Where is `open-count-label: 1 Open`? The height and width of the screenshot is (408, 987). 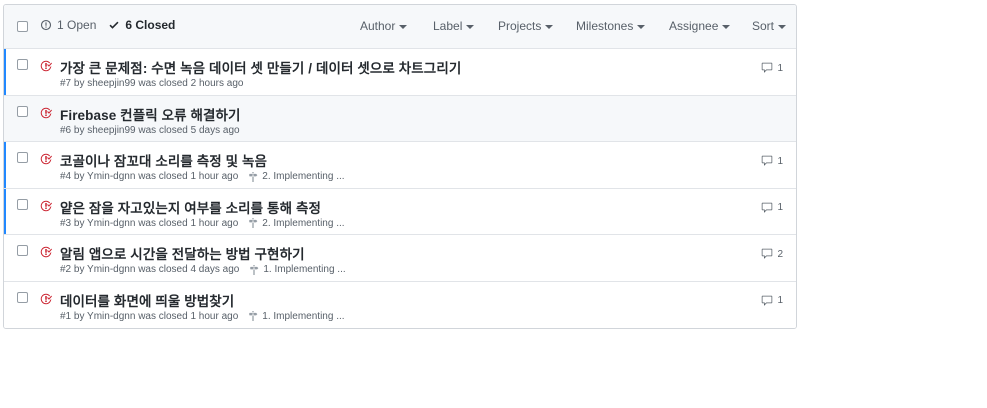
open-count-label: 1 Open is located at coordinates (77, 25).